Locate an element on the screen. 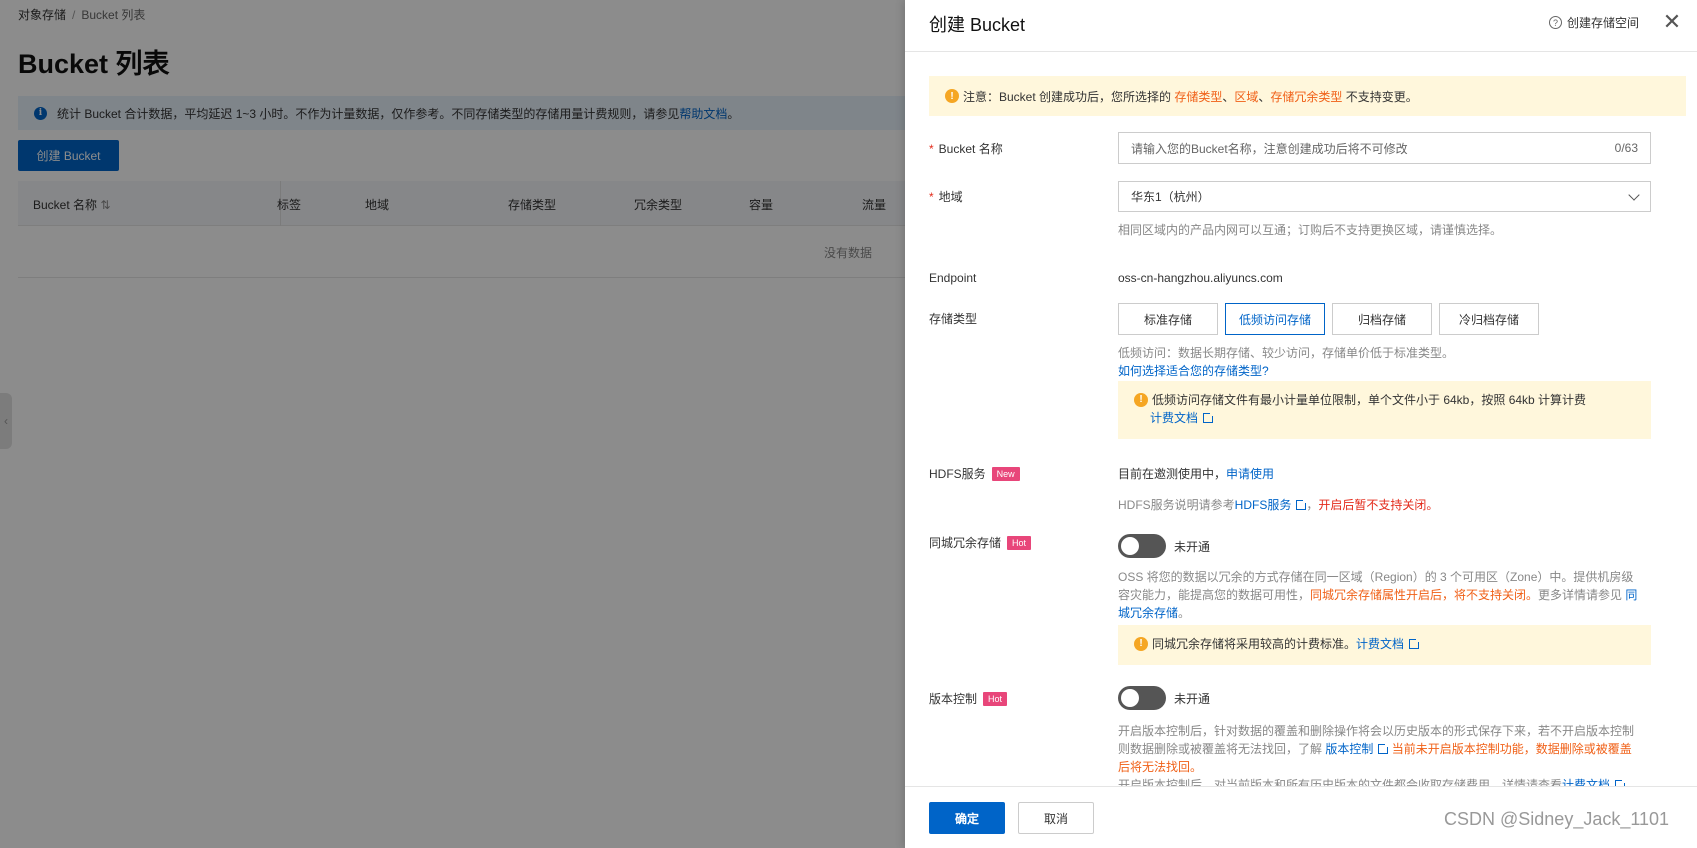 This screenshot has width=1697, height=848. versioning-warning-text: 当前未开启版本控制功能，数据删除或被覆盖 is located at coordinates (1511, 749).